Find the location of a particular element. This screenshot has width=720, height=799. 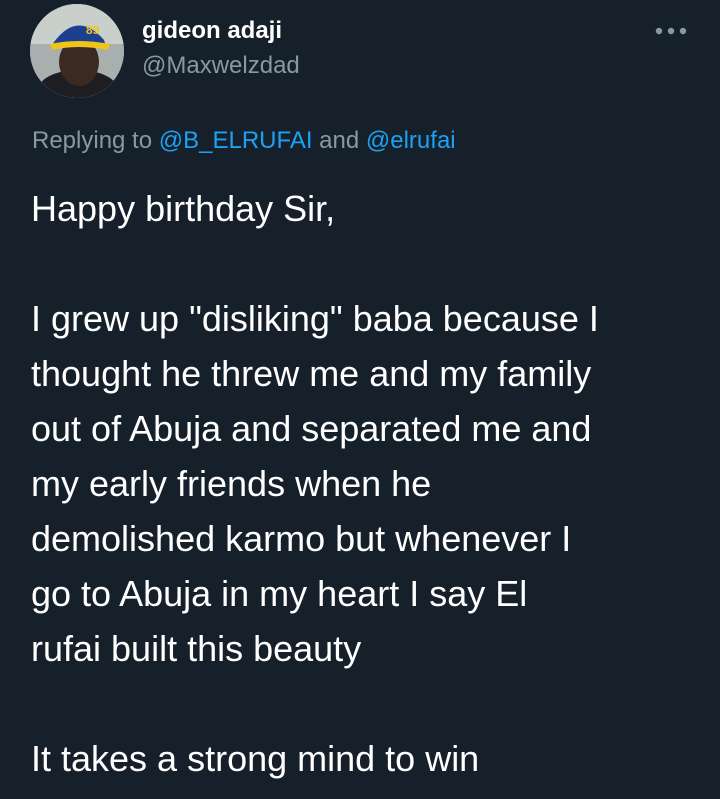

tweet-paragraph-3: It takes a strong mind to win is located at coordinates (255, 758).